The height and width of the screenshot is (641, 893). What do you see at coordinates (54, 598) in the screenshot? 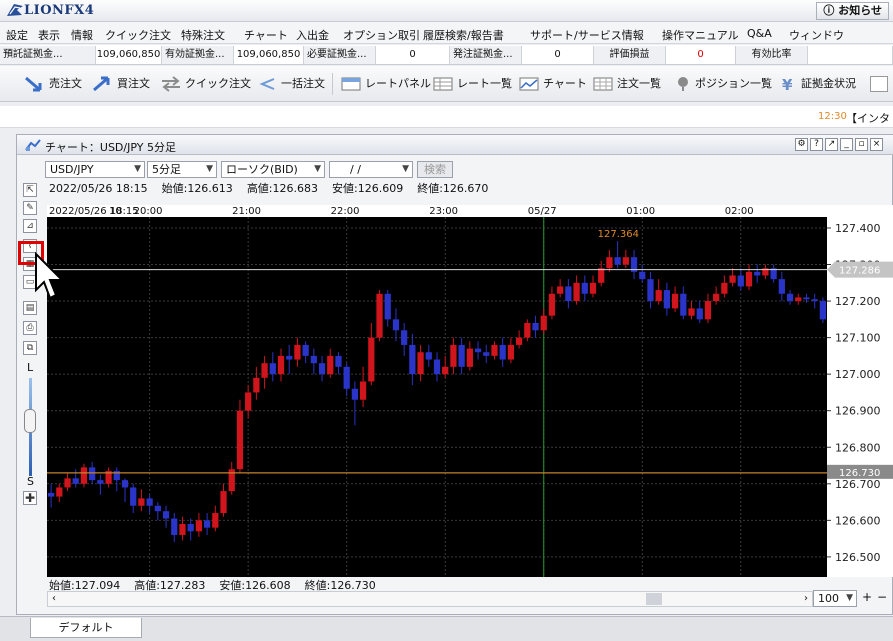
I see `scroll-left-icon: ‹` at bounding box center [54, 598].